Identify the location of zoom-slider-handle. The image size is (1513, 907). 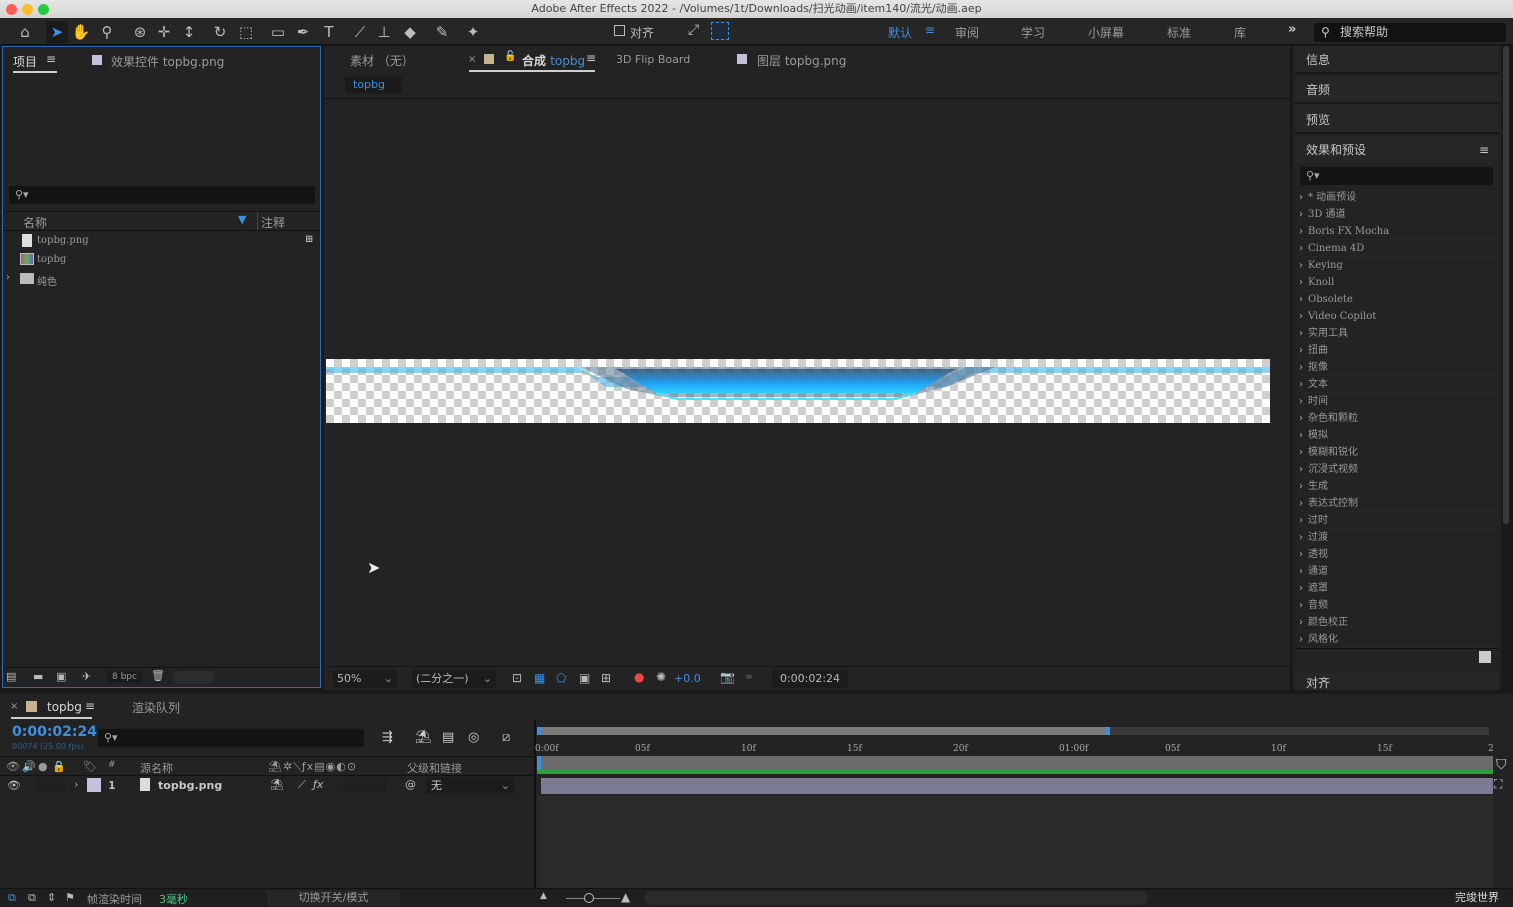
(589, 898).